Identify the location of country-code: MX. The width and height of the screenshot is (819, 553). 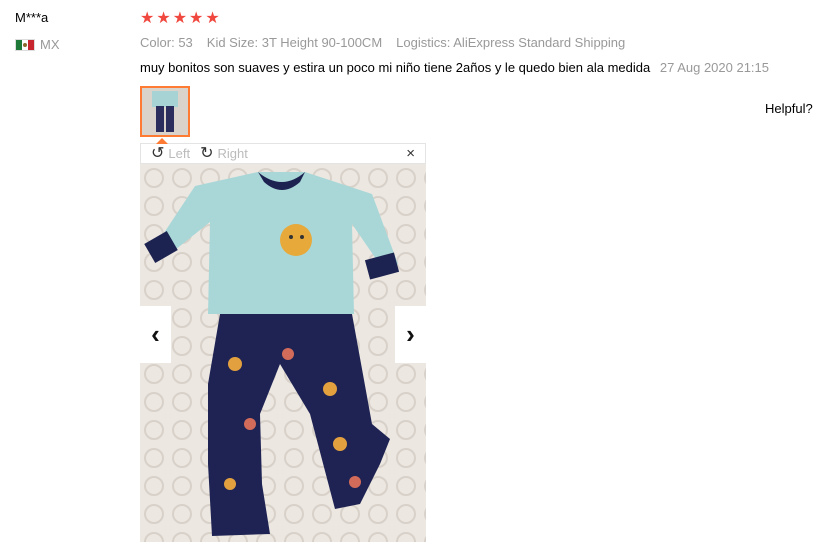
(50, 44).